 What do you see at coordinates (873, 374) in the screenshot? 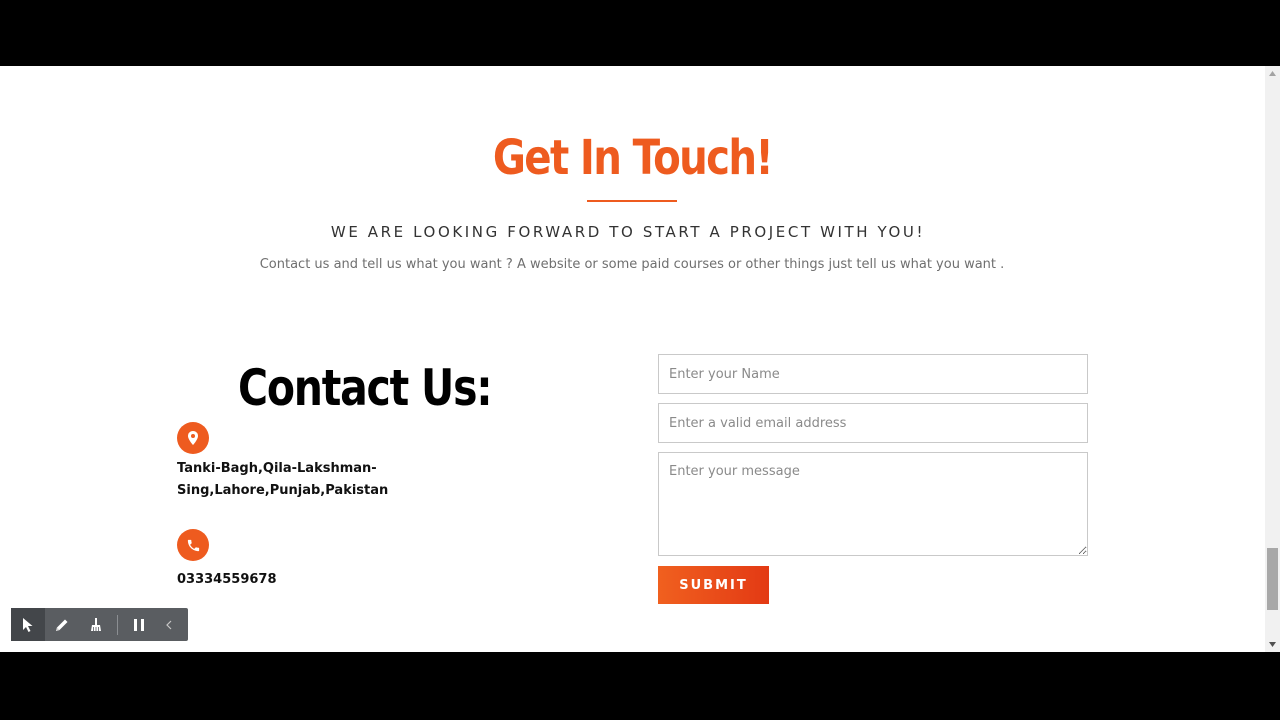
I see `name-input` at bounding box center [873, 374].